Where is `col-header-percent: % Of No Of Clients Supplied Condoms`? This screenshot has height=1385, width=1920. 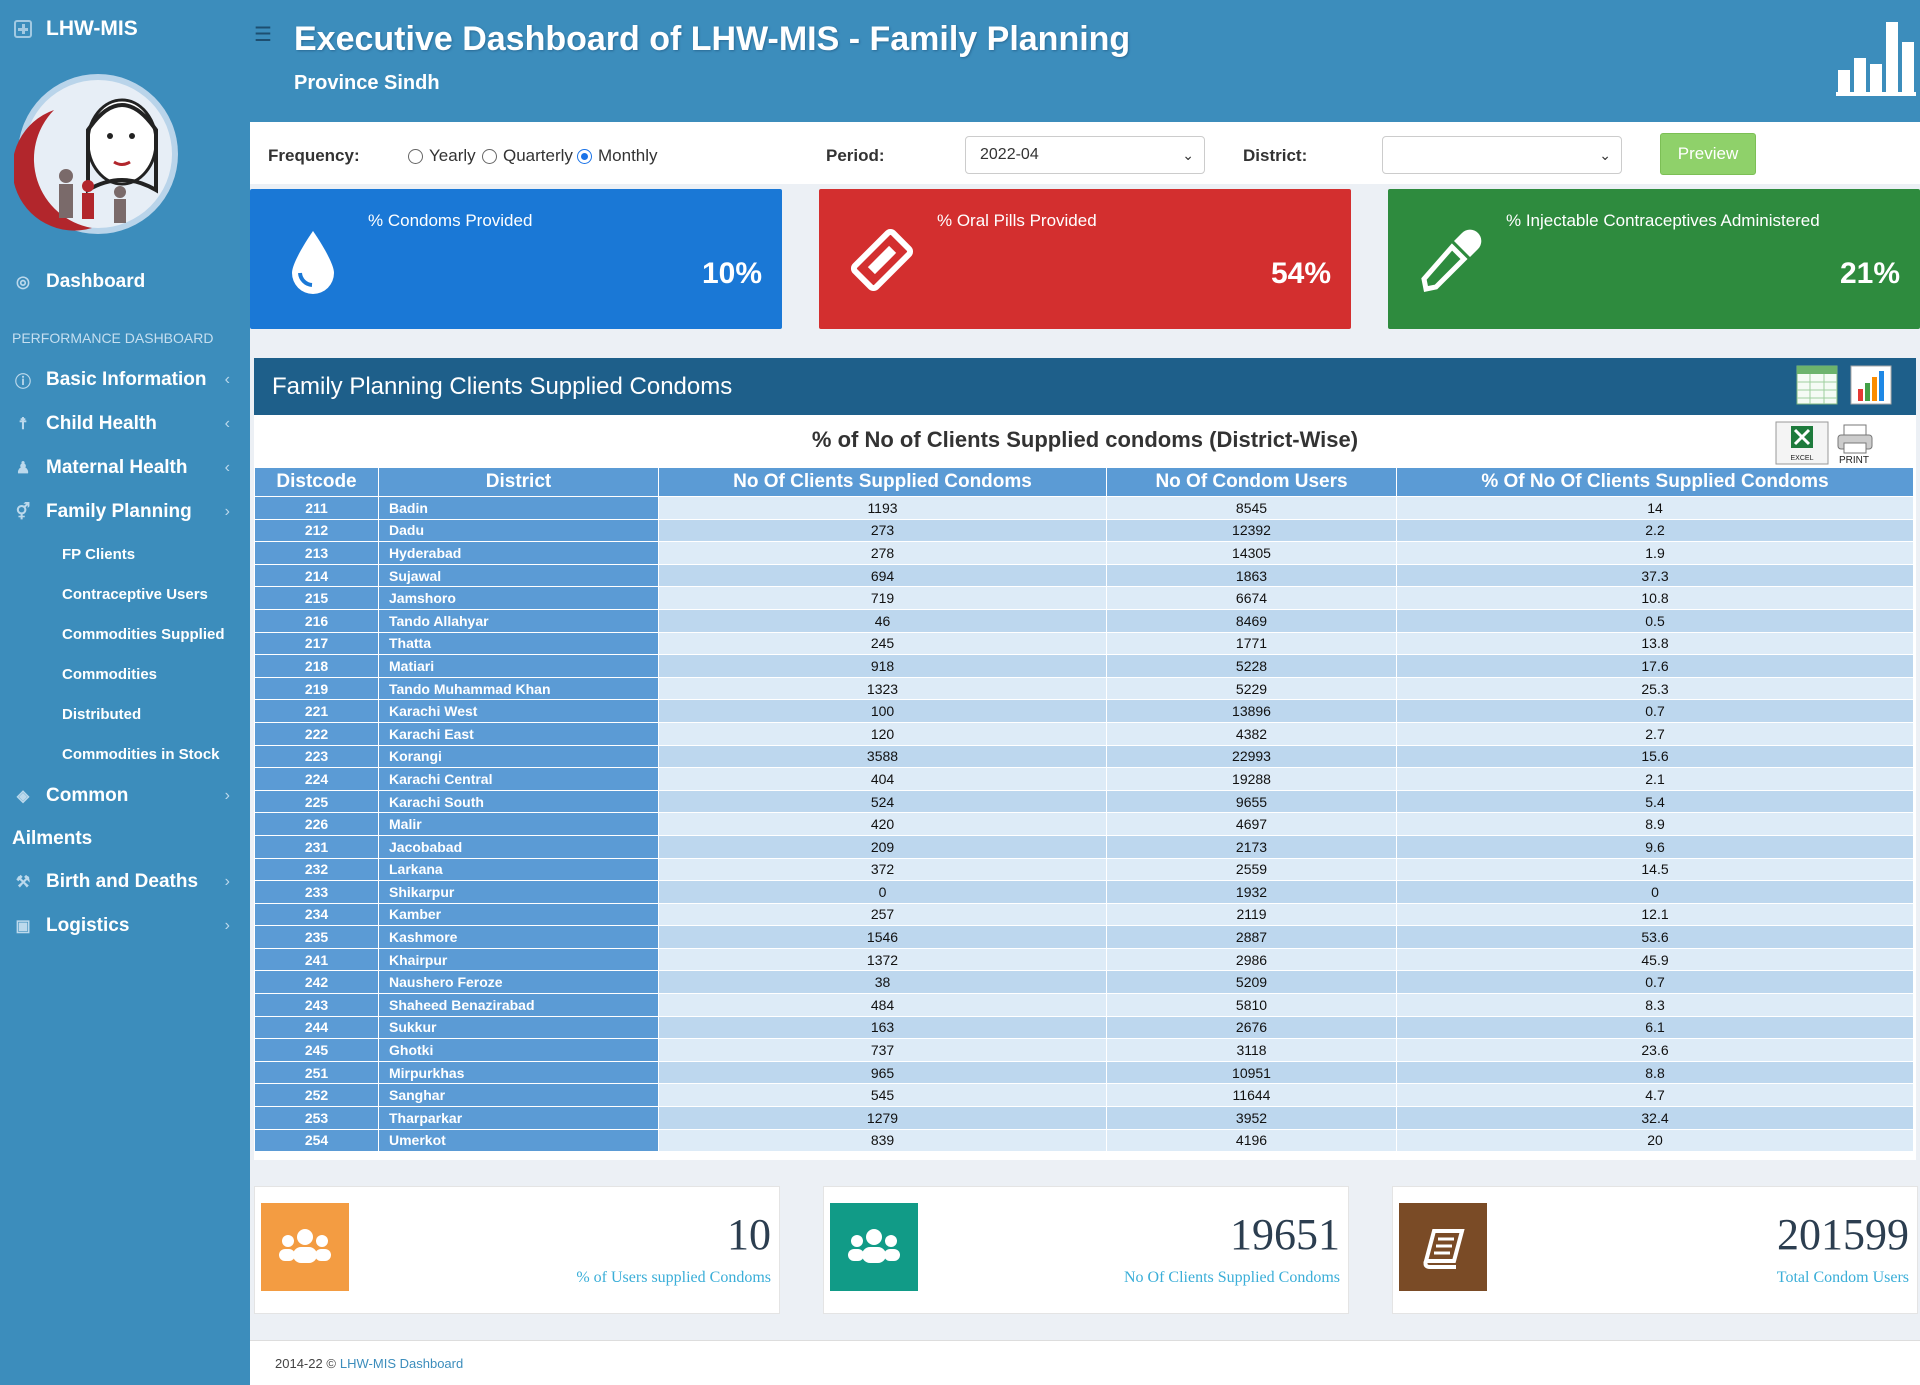
col-header-percent: % Of No Of Clients Supplied Condoms is located at coordinates (1655, 482).